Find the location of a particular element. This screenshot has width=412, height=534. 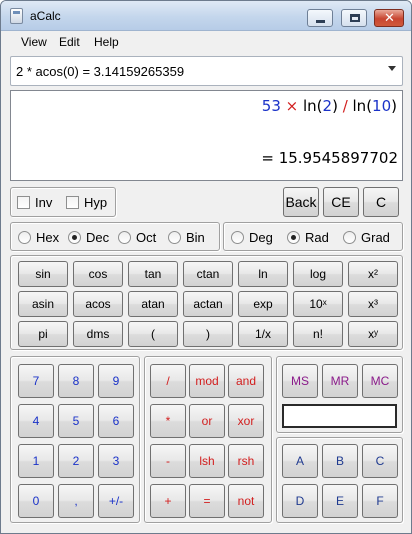

function-button: 10ˣ is located at coordinates (318, 304).